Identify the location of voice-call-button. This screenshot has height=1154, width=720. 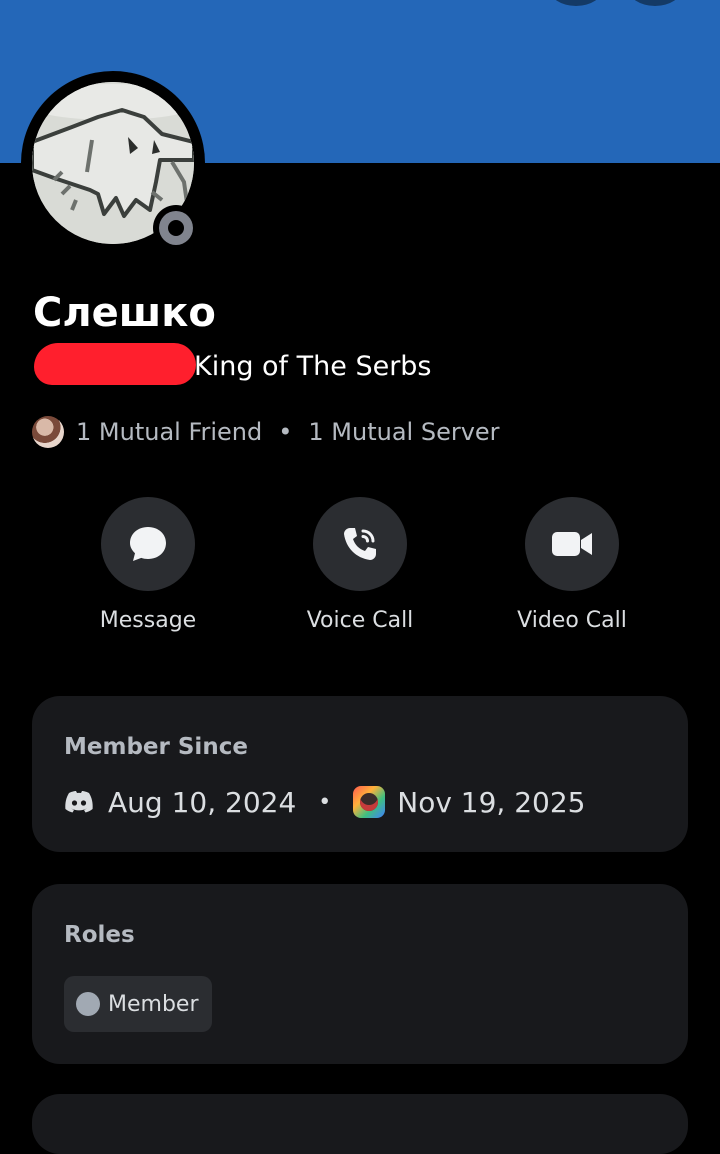
(360, 544).